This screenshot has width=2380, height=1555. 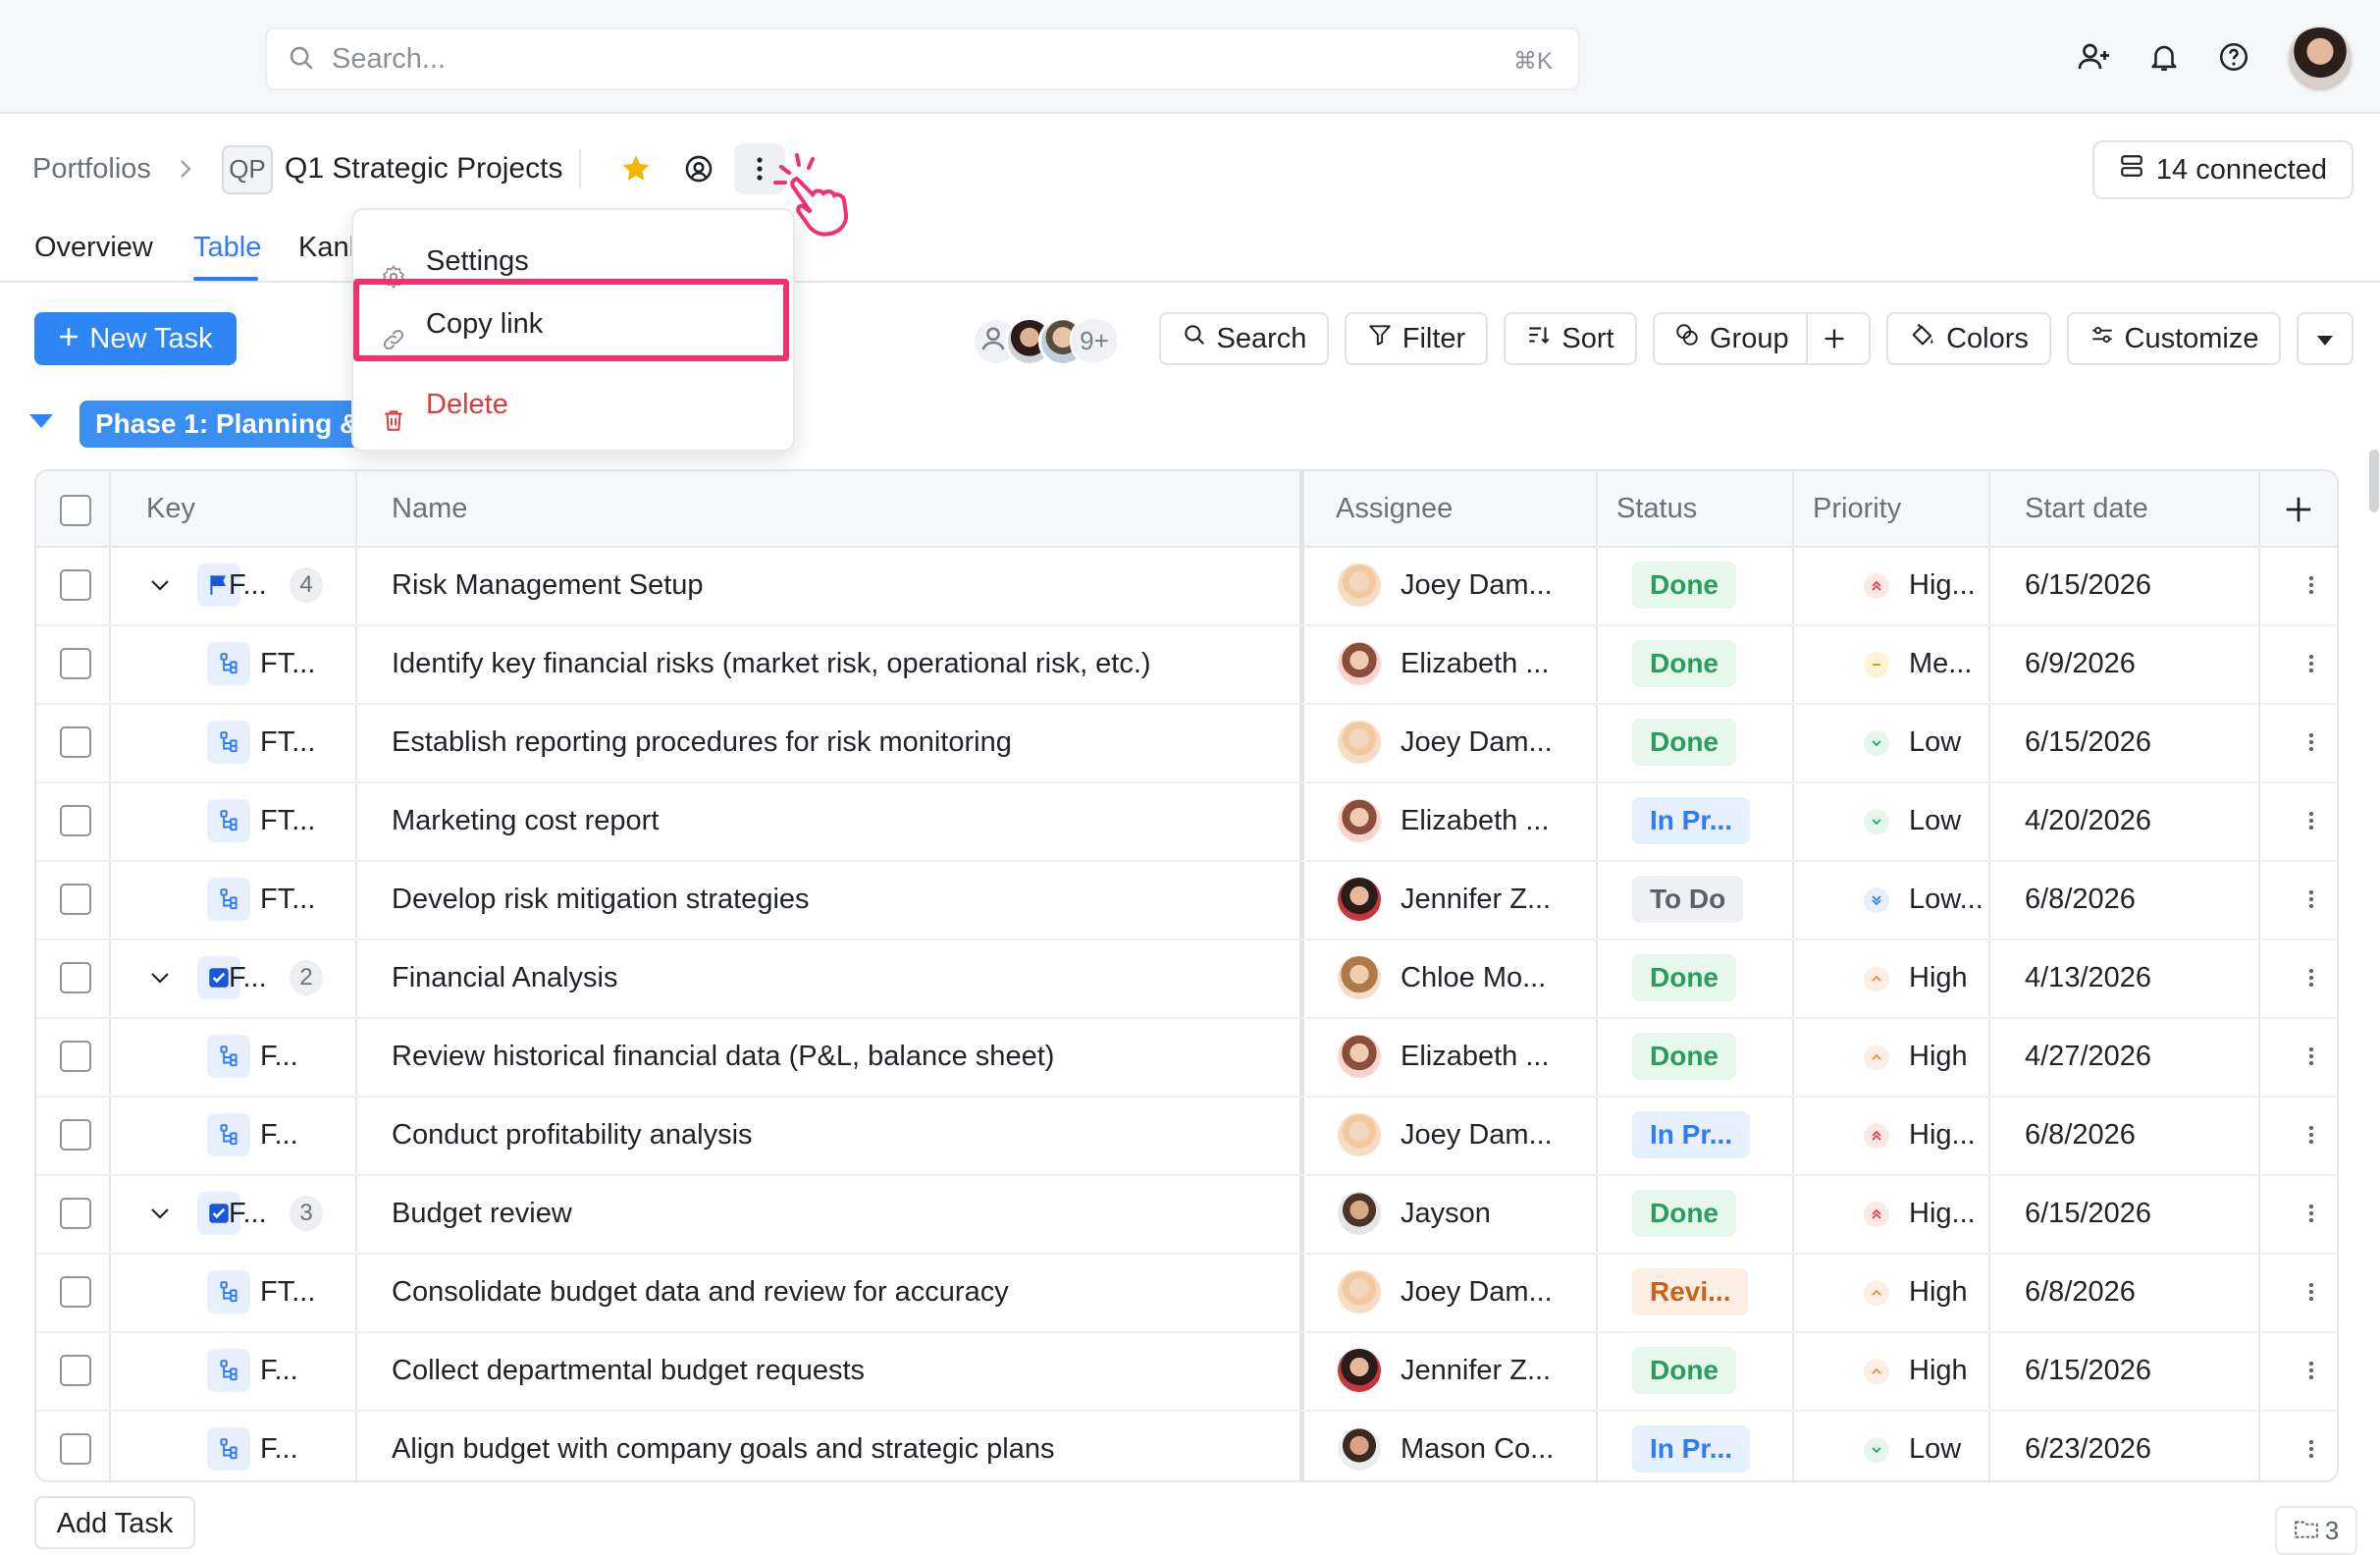 What do you see at coordinates (2133, 821) in the screenshot?
I see `start-date: 4/20/2026` at bounding box center [2133, 821].